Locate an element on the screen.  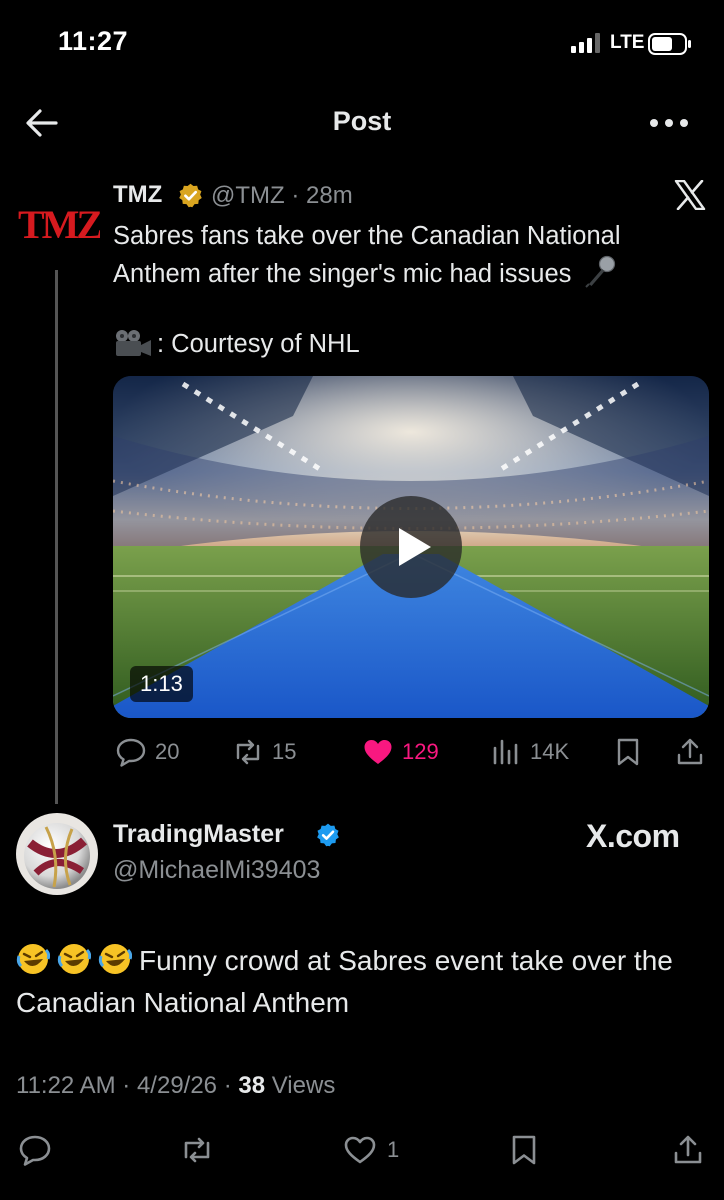
like-count: 129 is located at coordinates (420, 751).